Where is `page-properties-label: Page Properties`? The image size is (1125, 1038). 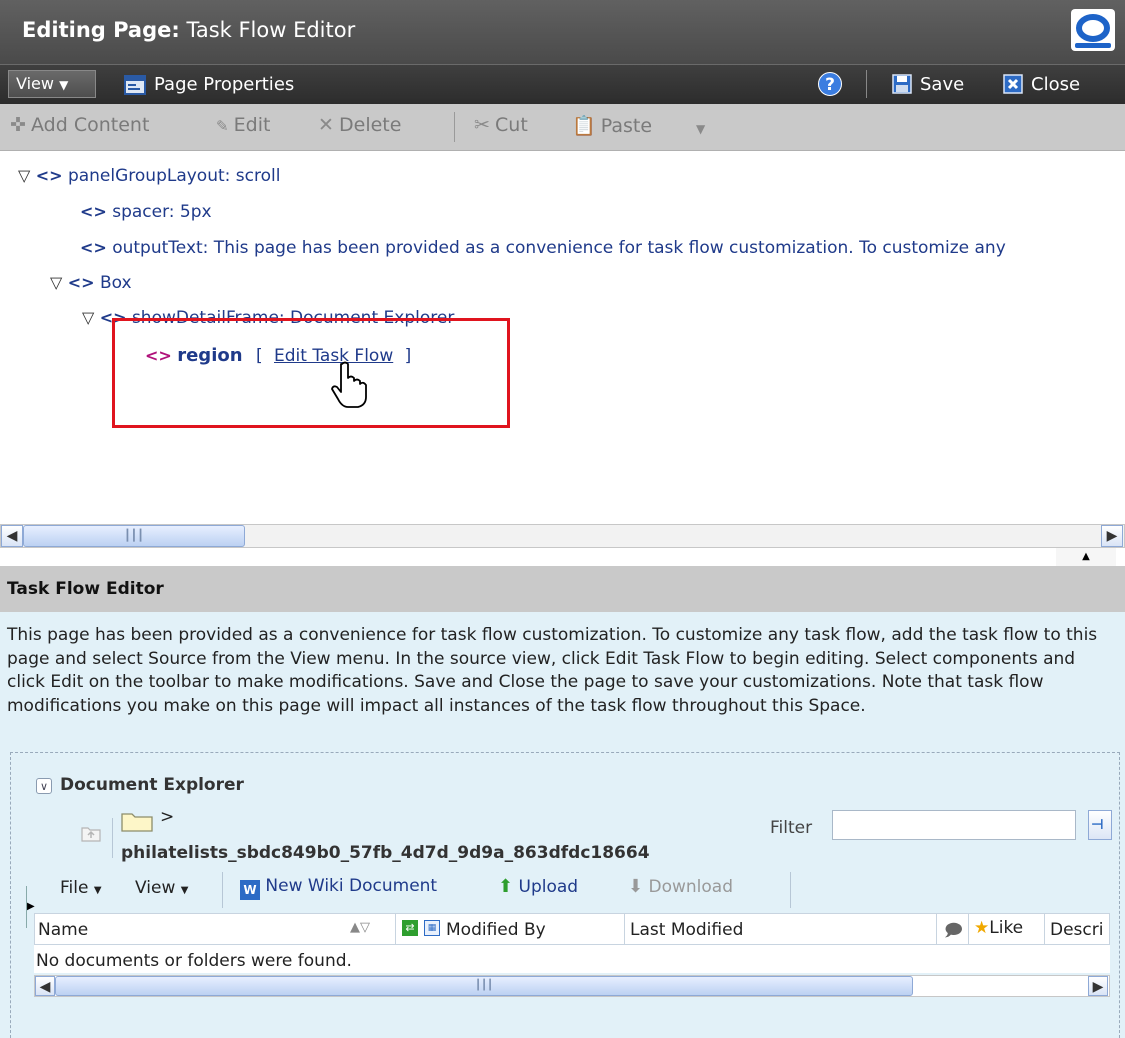
page-properties-label: Page Properties is located at coordinates (224, 84).